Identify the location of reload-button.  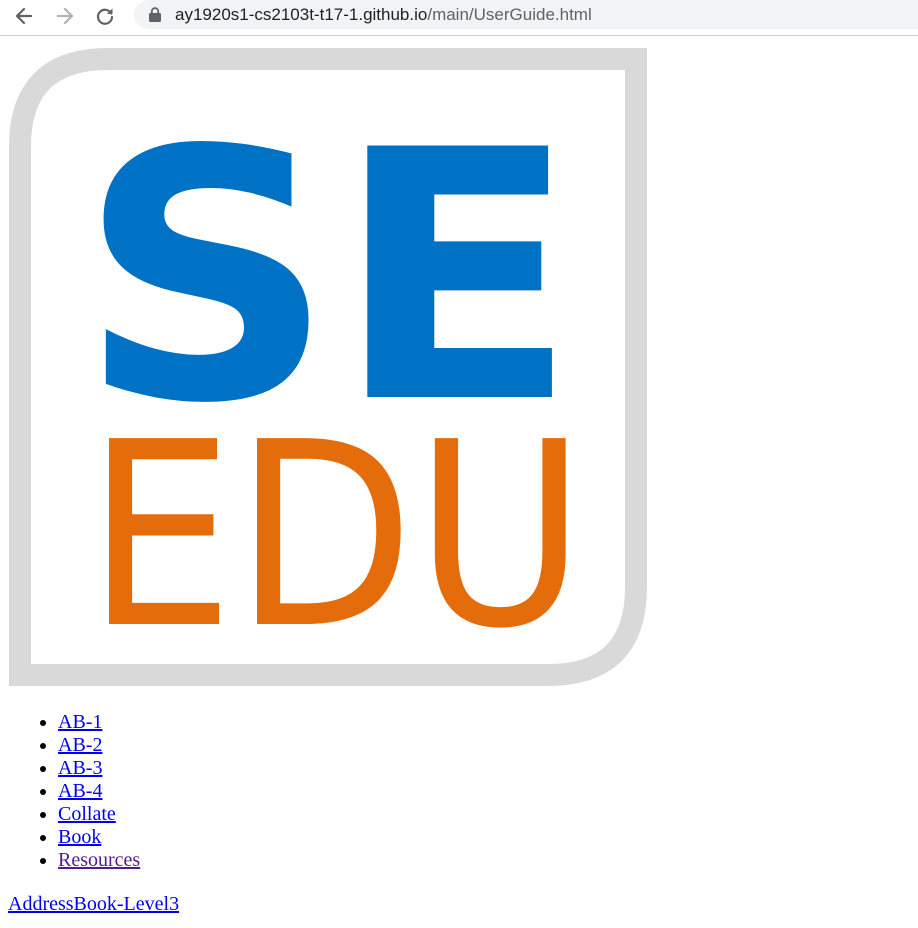
(105, 16).